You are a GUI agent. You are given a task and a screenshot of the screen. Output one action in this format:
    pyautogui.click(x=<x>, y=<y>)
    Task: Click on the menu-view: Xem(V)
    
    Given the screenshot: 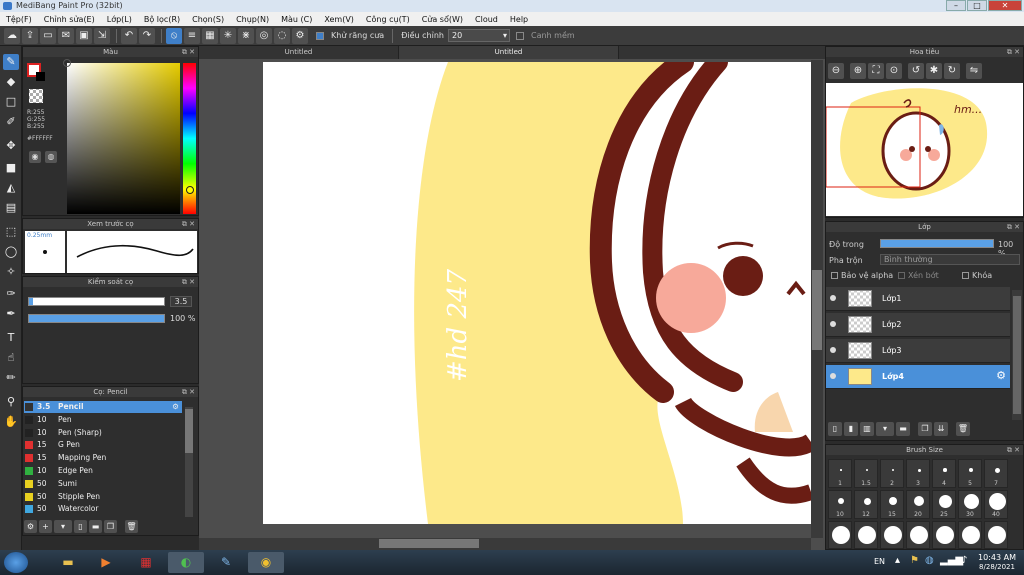 What is the action you would take?
    pyautogui.click(x=339, y=19)
    